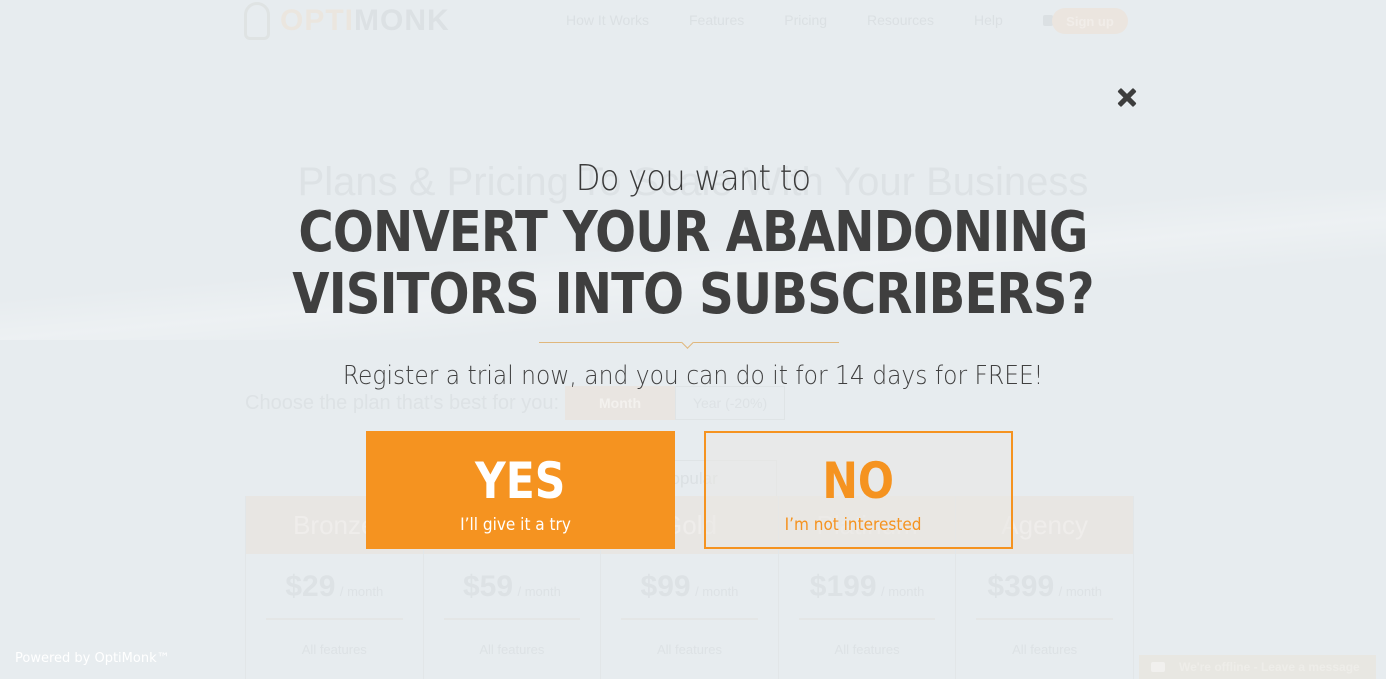  Describe the element at coordinates (1269, 667) in the screenshot. I see `chat-widget-label: We're offline - Leave a message` at that location.